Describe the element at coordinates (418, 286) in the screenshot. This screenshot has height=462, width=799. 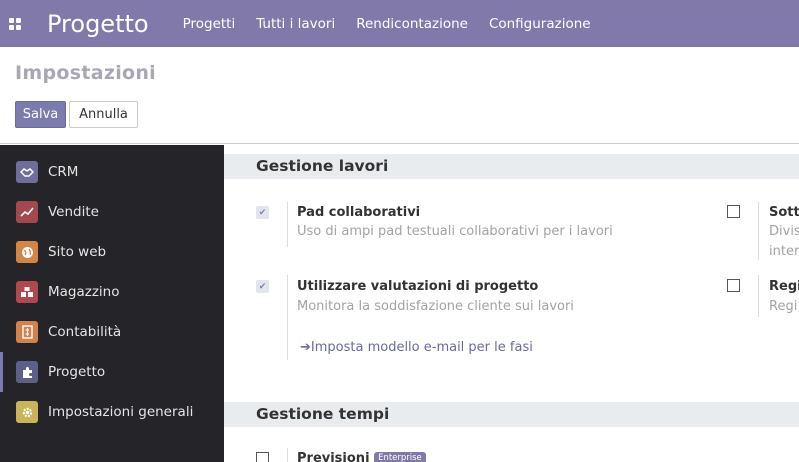
I see `rating-option-title: Utilizzare valutazioni di progetto` at that location.